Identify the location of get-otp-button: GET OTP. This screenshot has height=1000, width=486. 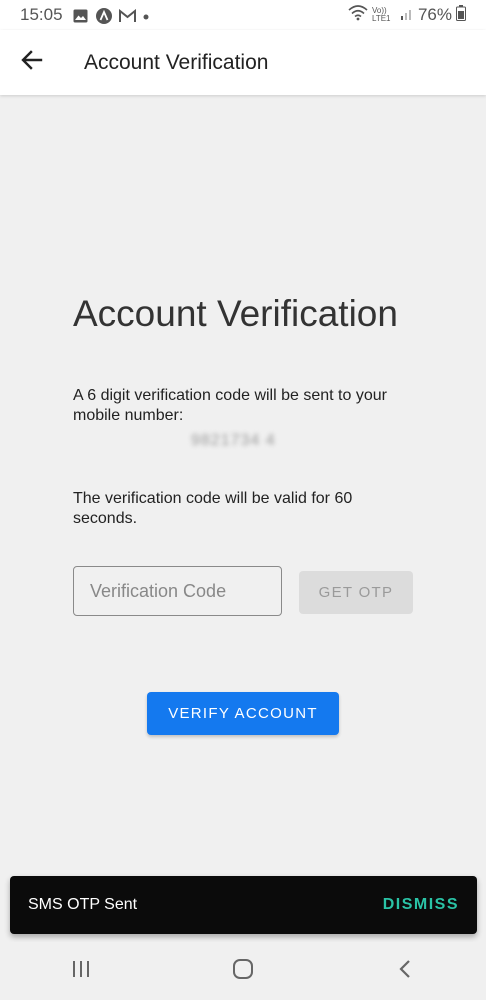
(356, 592).